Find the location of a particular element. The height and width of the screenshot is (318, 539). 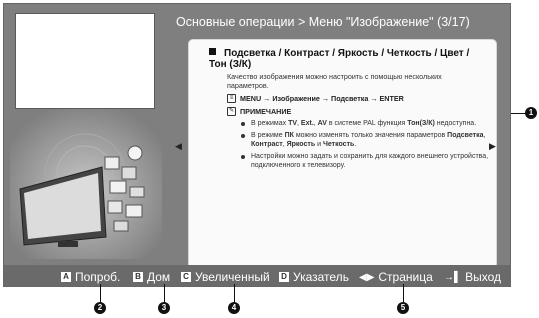

menu-path-icon: ≡ is located at coordinates (231, 98).